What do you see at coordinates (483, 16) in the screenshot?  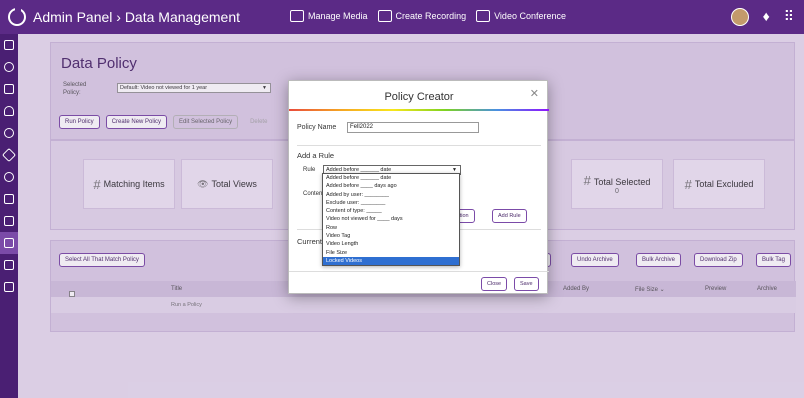 I see `conference-icon` at bounding box center [483, 16].